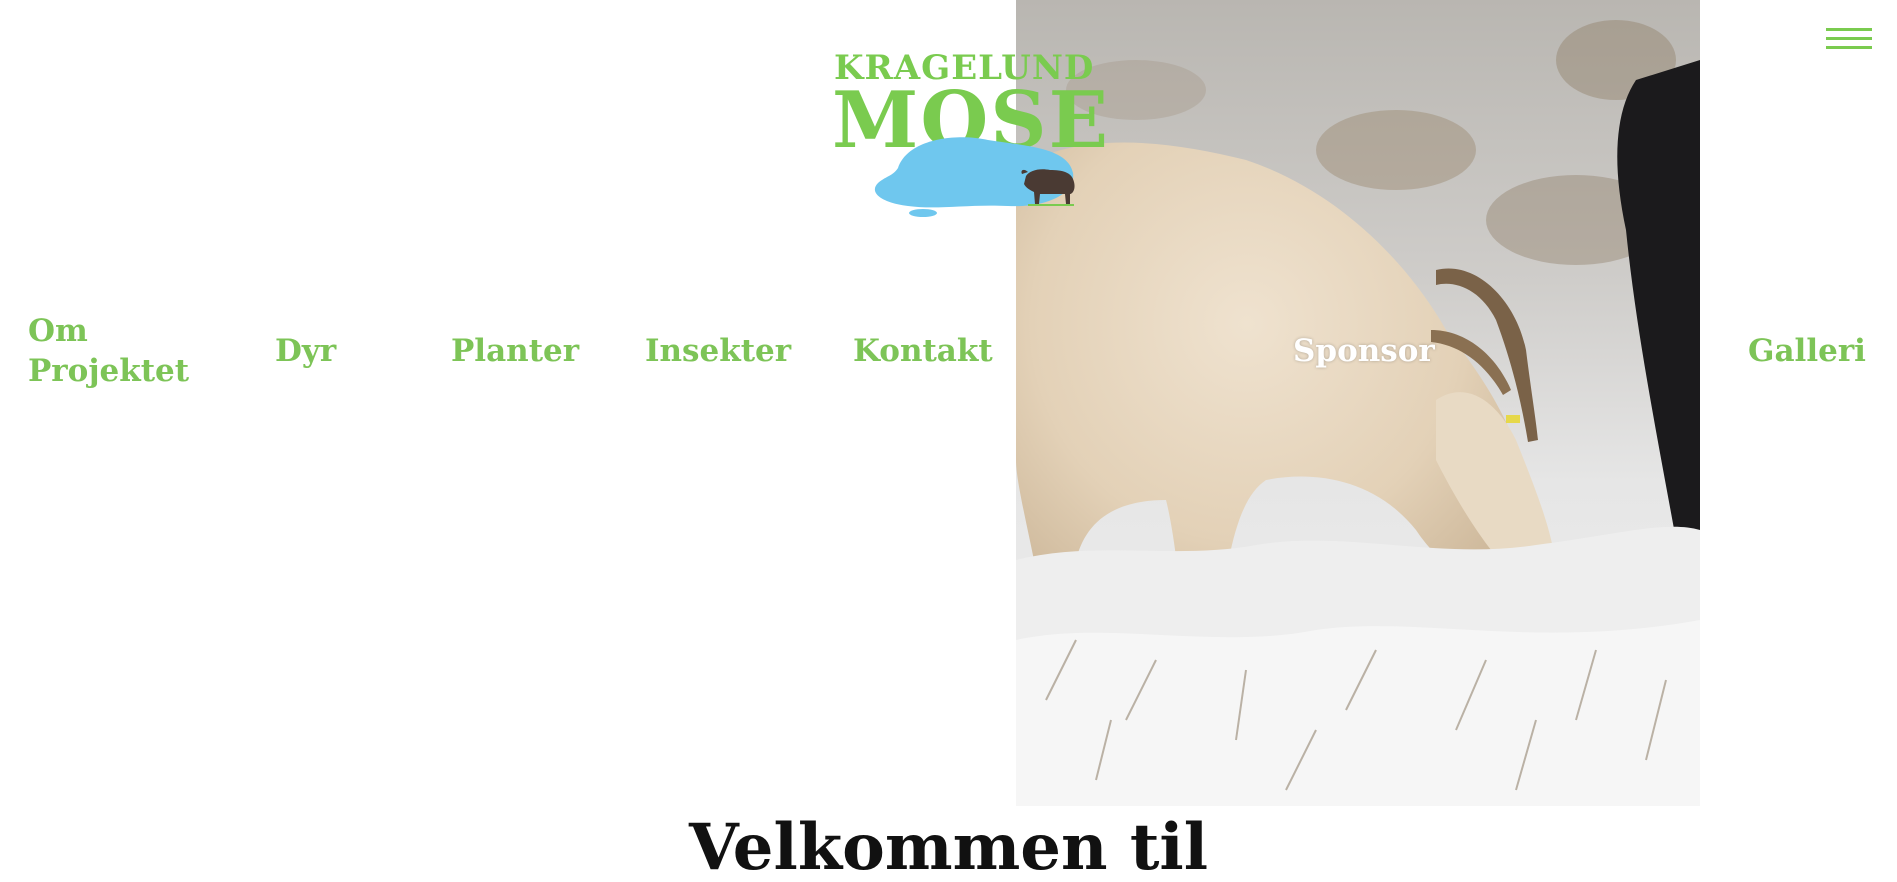  Describe the element at coordinates (109, 371) in the screenshot. I see `nav-item-label-line2: Projektet` at that location.